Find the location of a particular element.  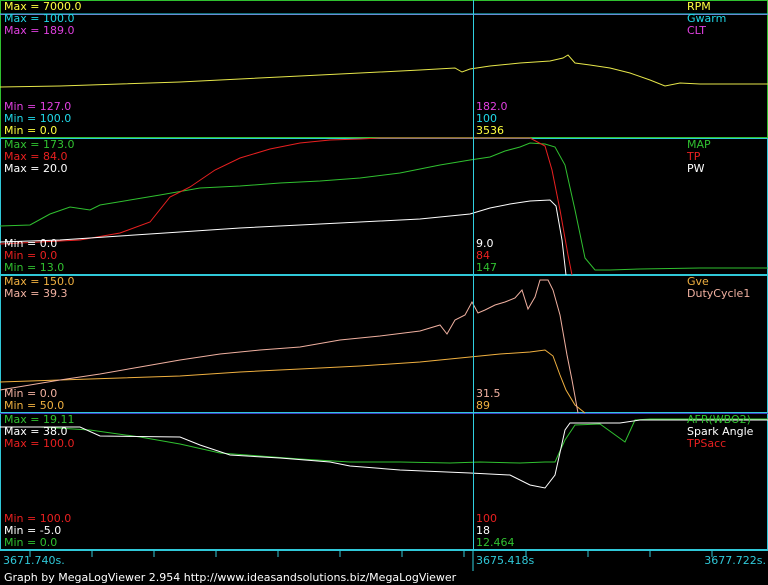

panel3-max-label: Max = 39.3 is located at coordinates (36, 293).